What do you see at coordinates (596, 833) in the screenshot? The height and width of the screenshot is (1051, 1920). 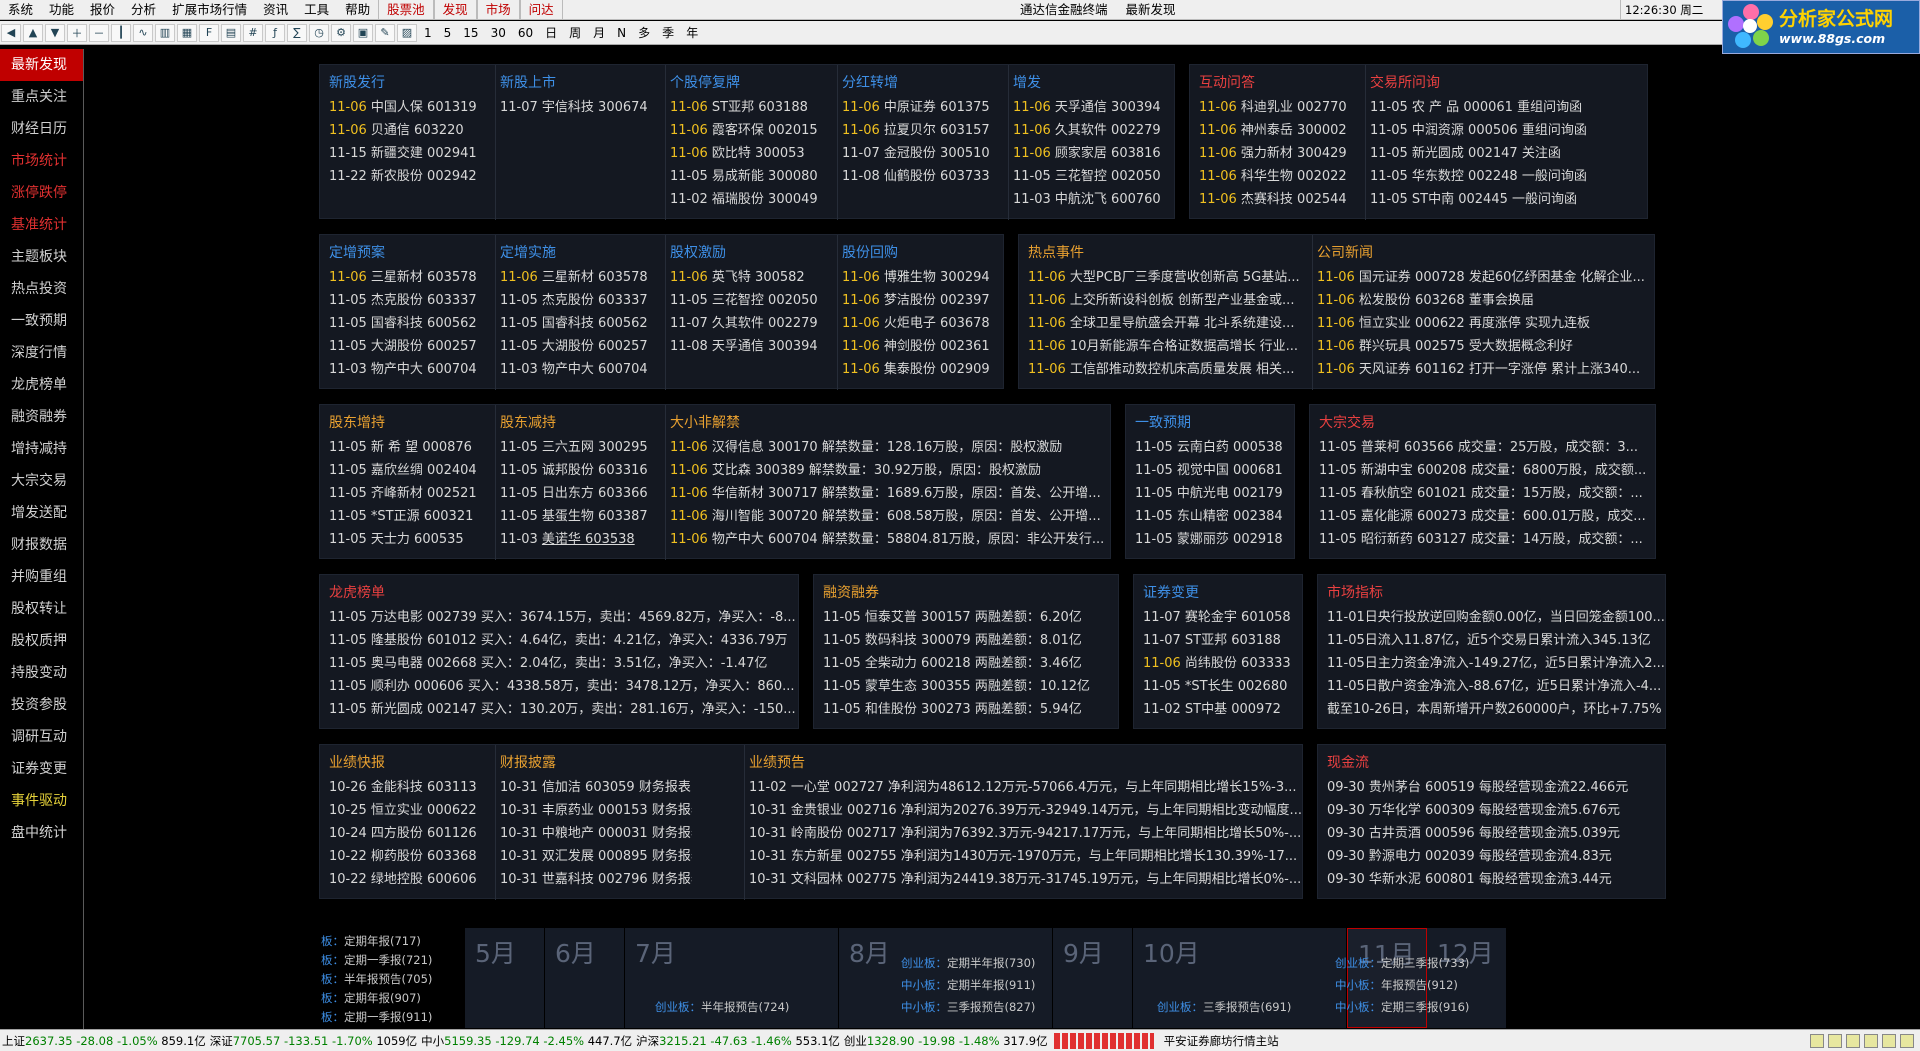 I see `list-item: 10-31 中粮地产 000031 财务报表` at bounding box center [596, 833].